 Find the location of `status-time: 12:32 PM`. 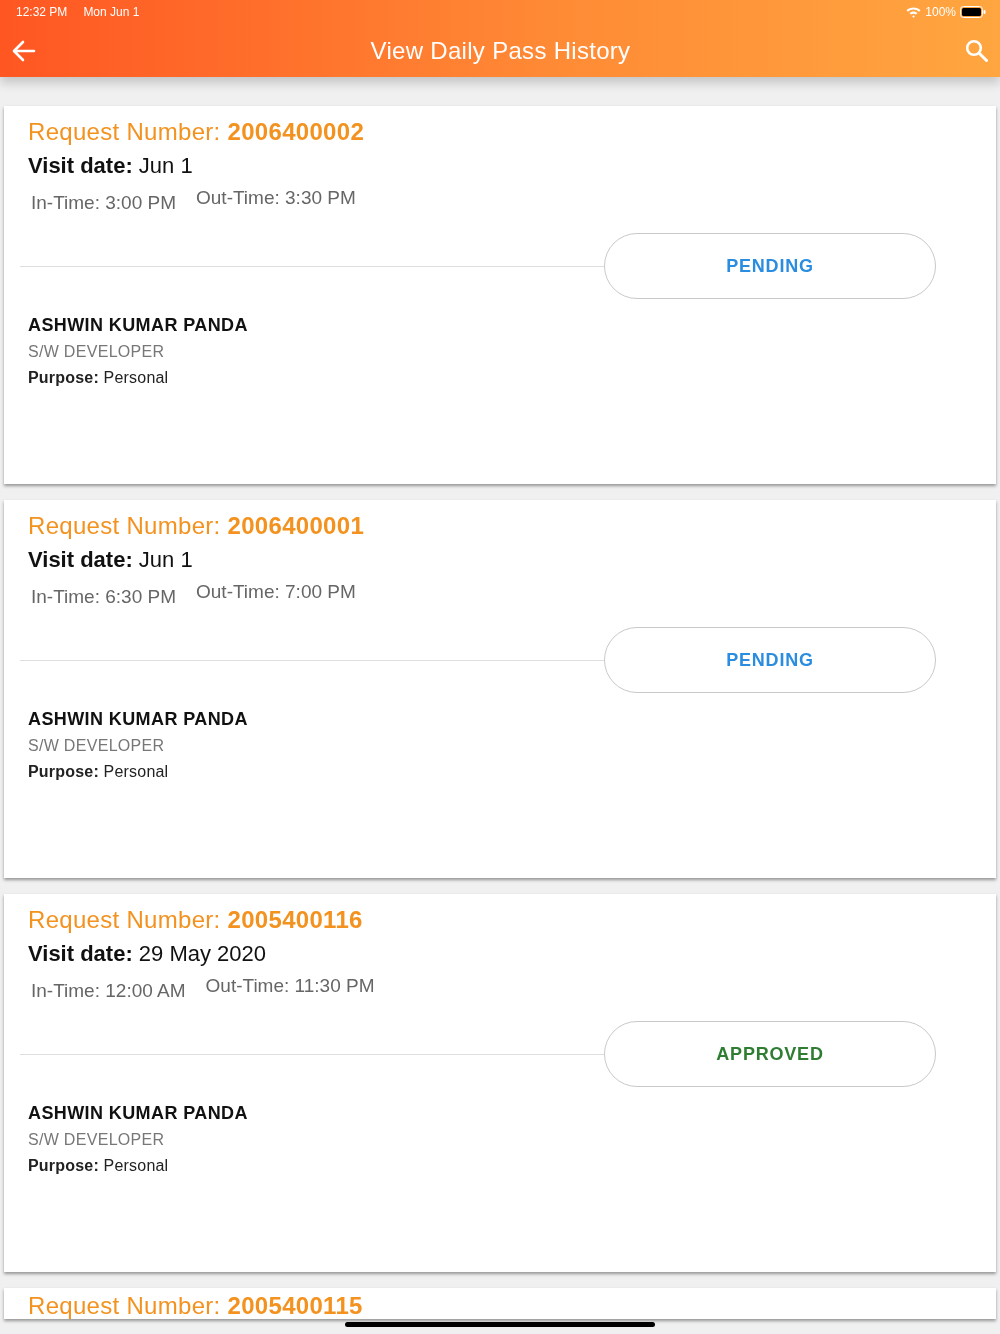

status-time: 12:32 PM is located at coordinates (42, 12).